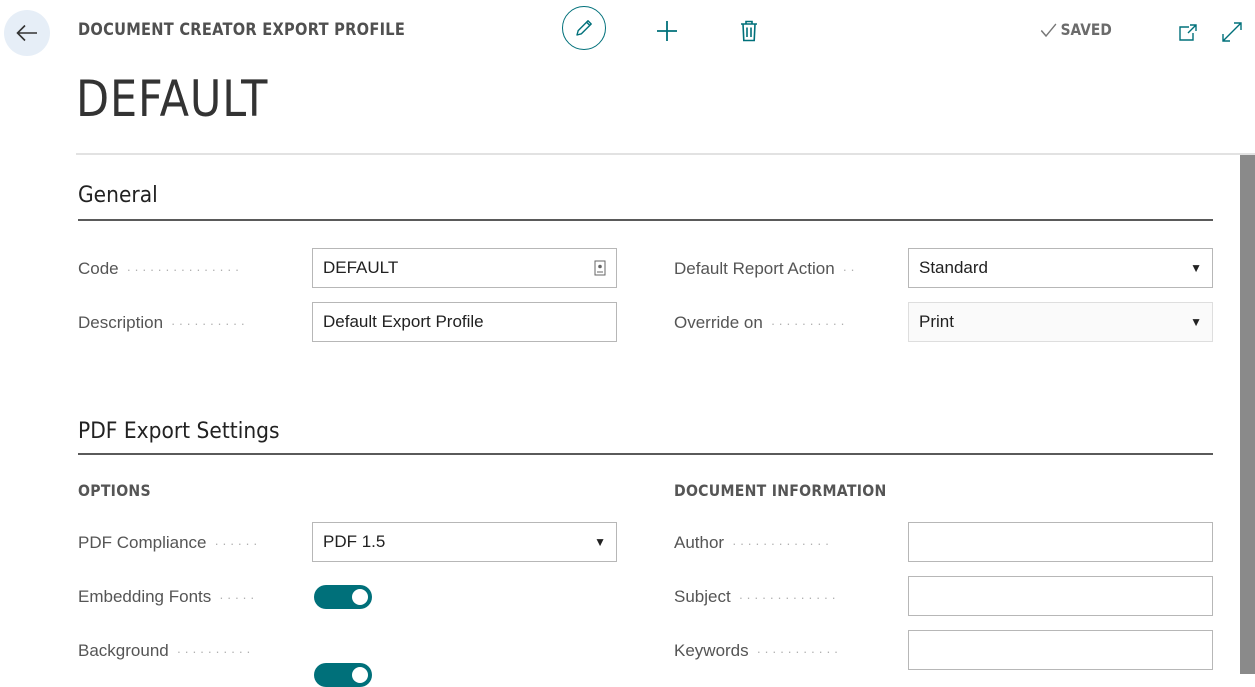 This screenshot has height=687, width=1255. What do you see at coordinates (172, 99) in the screenshot?
I see `page-title: DEFAULT` at bounding box center [172, 99].